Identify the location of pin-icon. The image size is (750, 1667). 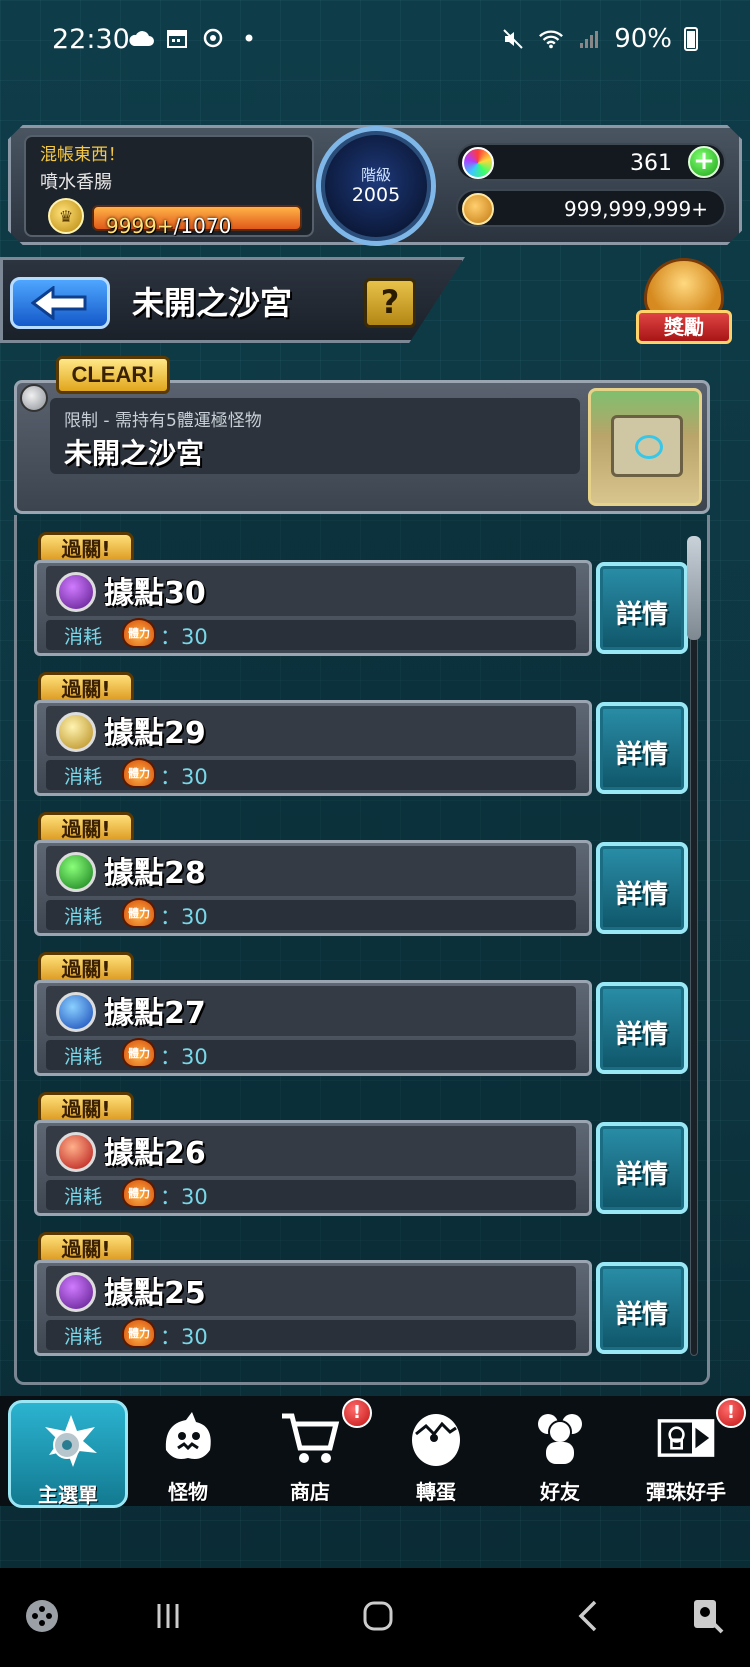
(34, 398).